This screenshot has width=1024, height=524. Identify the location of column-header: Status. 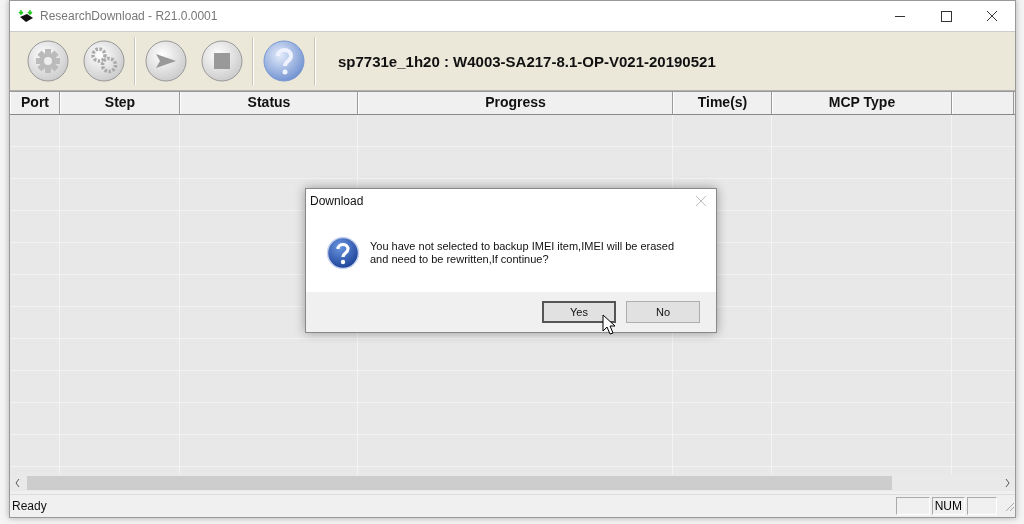
(269, 103).